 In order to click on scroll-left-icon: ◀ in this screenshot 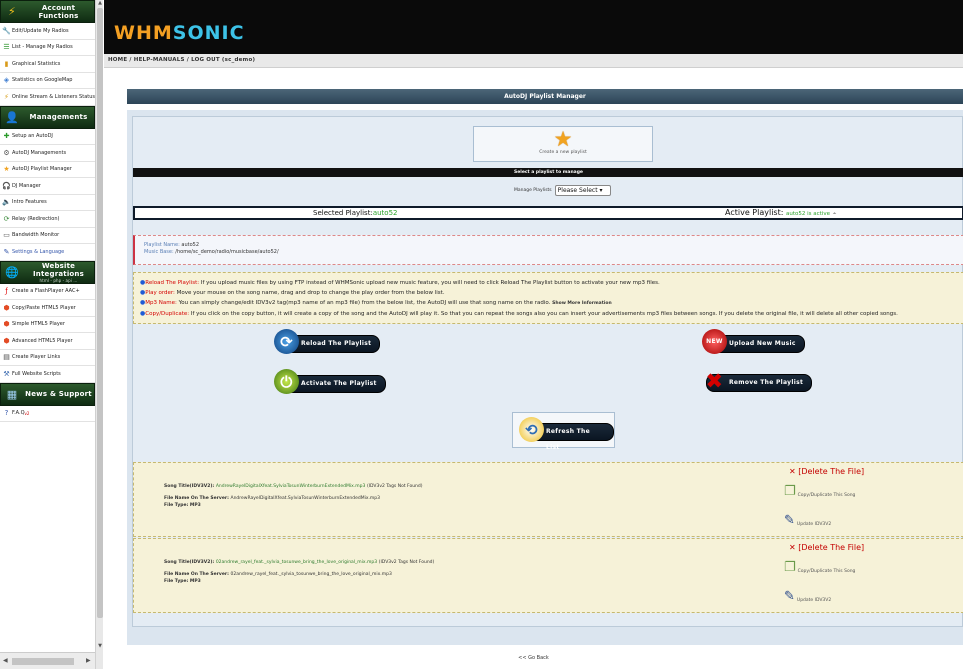, I will do `click(5, 660)`.